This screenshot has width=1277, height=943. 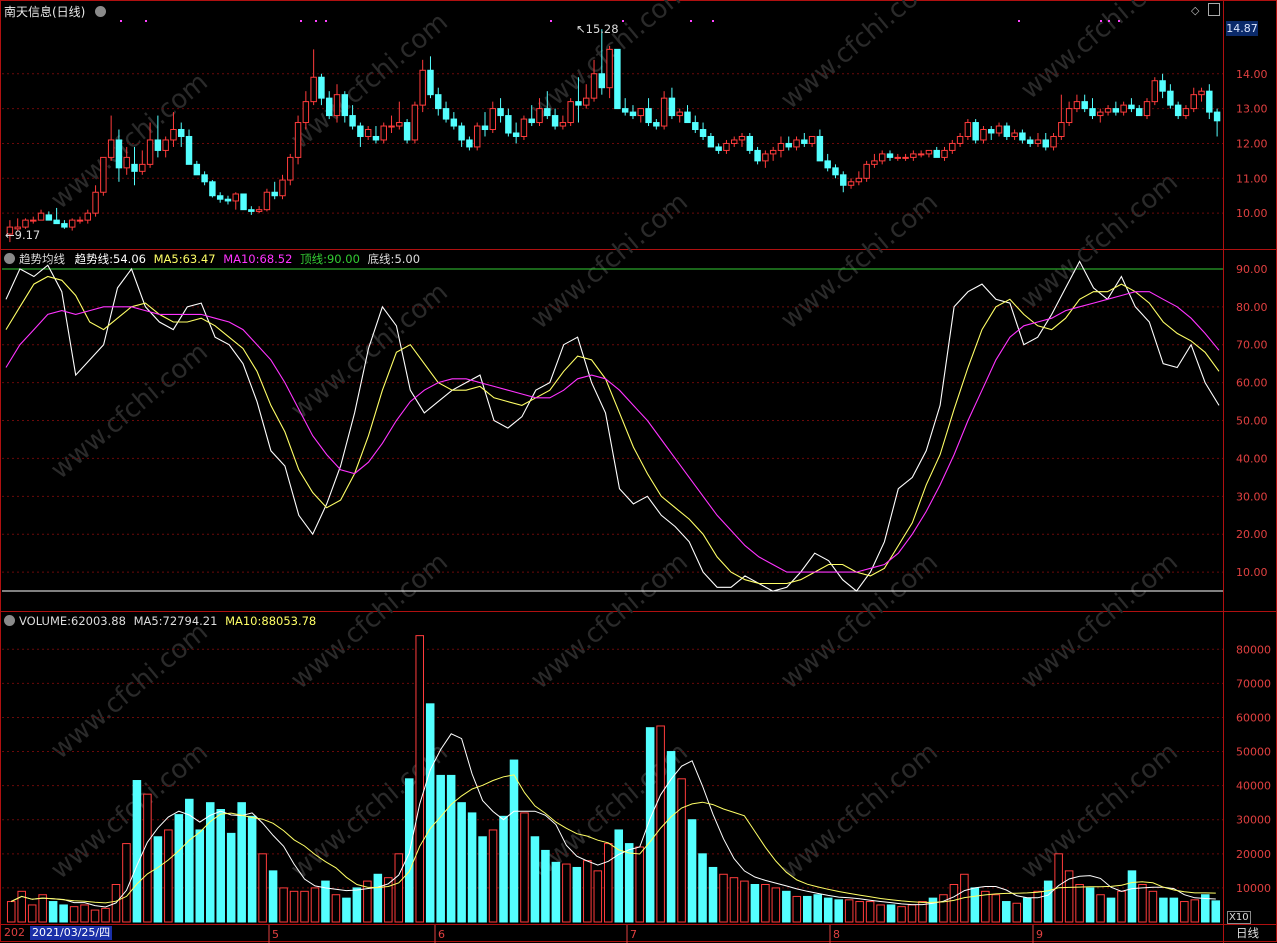 What do you see at coordinates (1195, 10) in the screenshot?
I see `diamond-icon: ◇` at bounding box center [1195, 10].